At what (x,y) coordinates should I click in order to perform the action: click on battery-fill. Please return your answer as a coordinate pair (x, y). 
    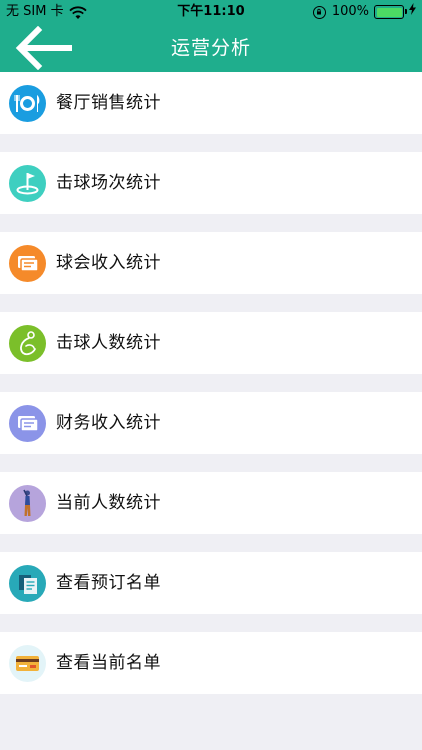
    Looking at the image, I should click on (389, 12).